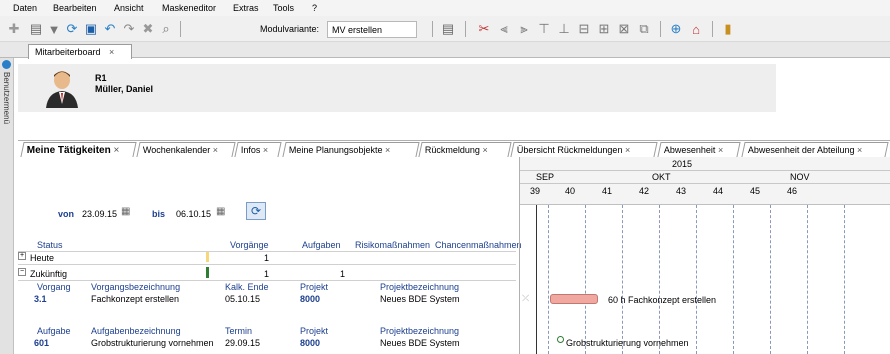 This screenshot has width=890, height=354. I want to click on tab-rueckmeldung: Rückmeldung ×, so click(465, 149).